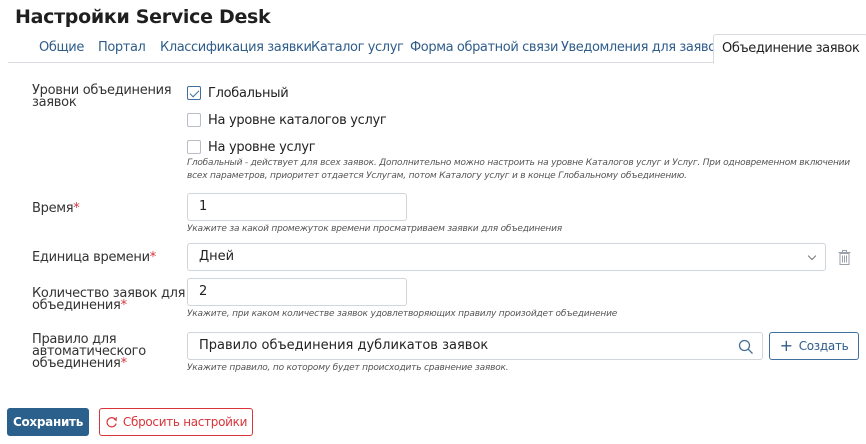 The image size is (866, 444). What do you see at coordinates (217, 256) in the screenshot?
I see `time-unit-value: Дней` at bounding box center [217, 256].